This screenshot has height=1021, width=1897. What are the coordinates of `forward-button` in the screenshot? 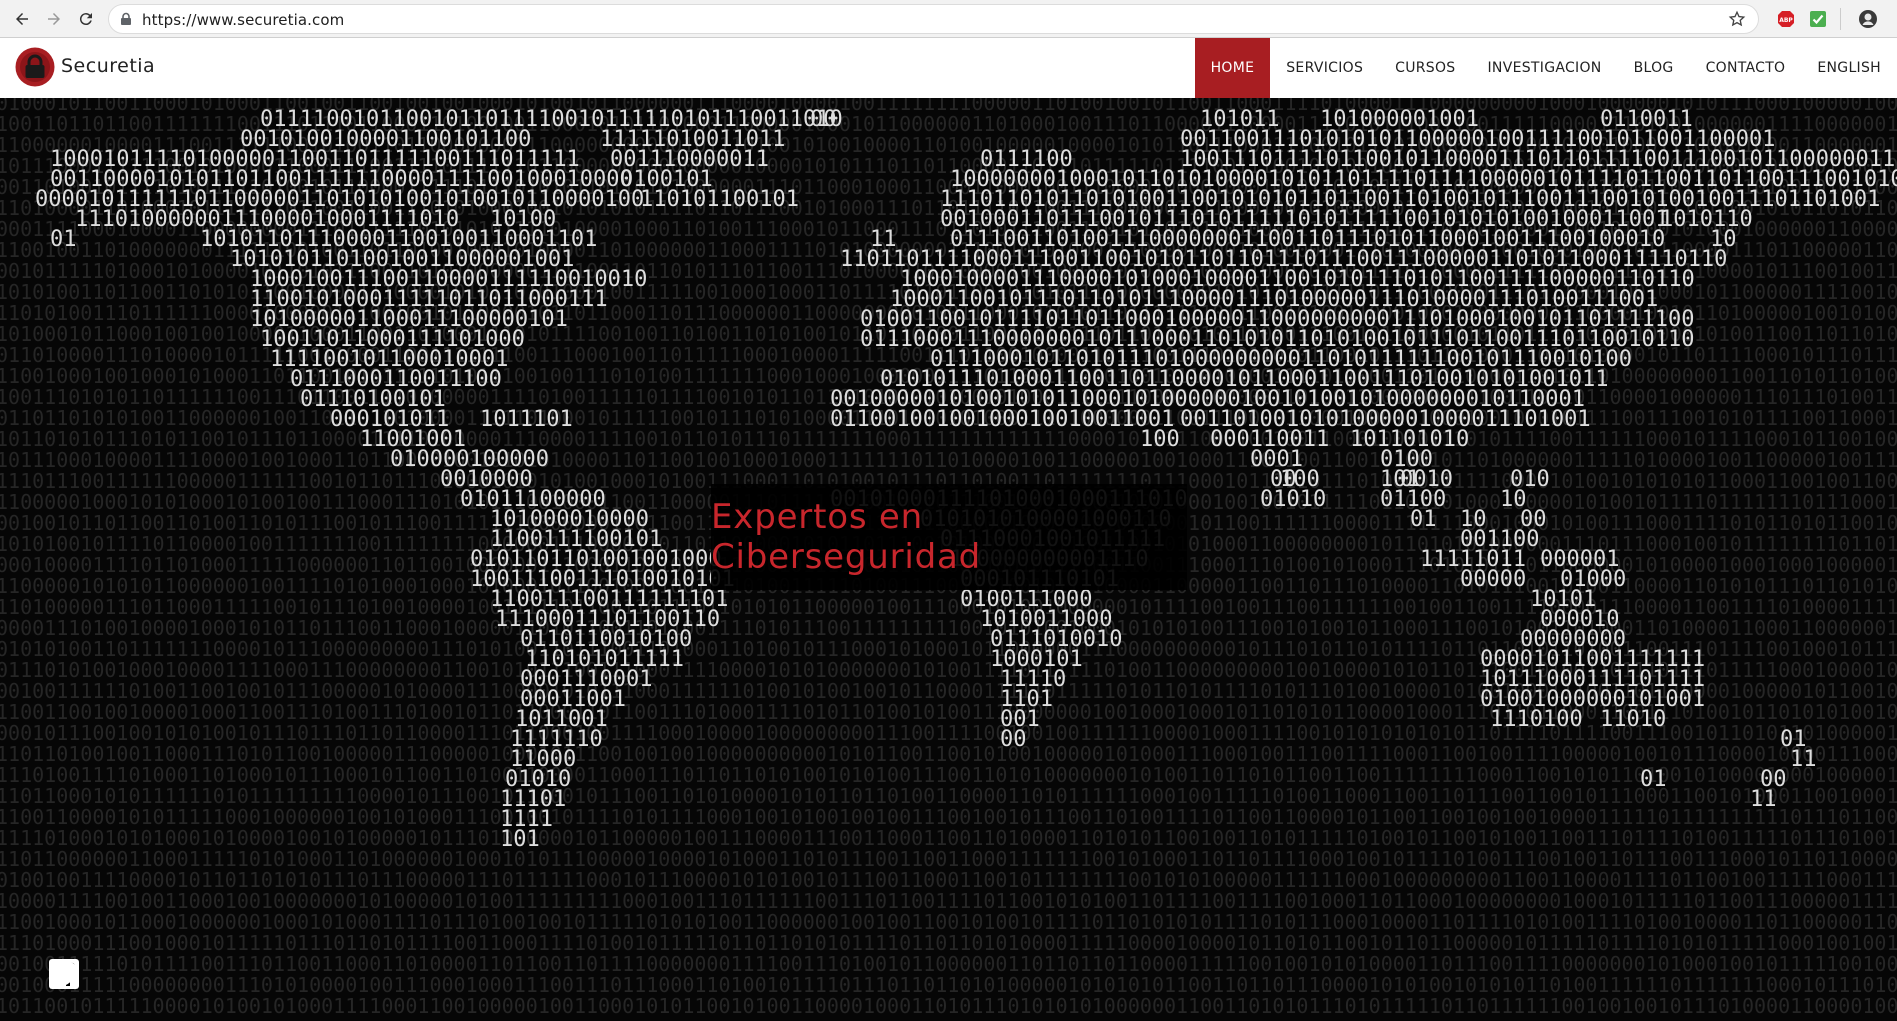 It's located at (54, 19).